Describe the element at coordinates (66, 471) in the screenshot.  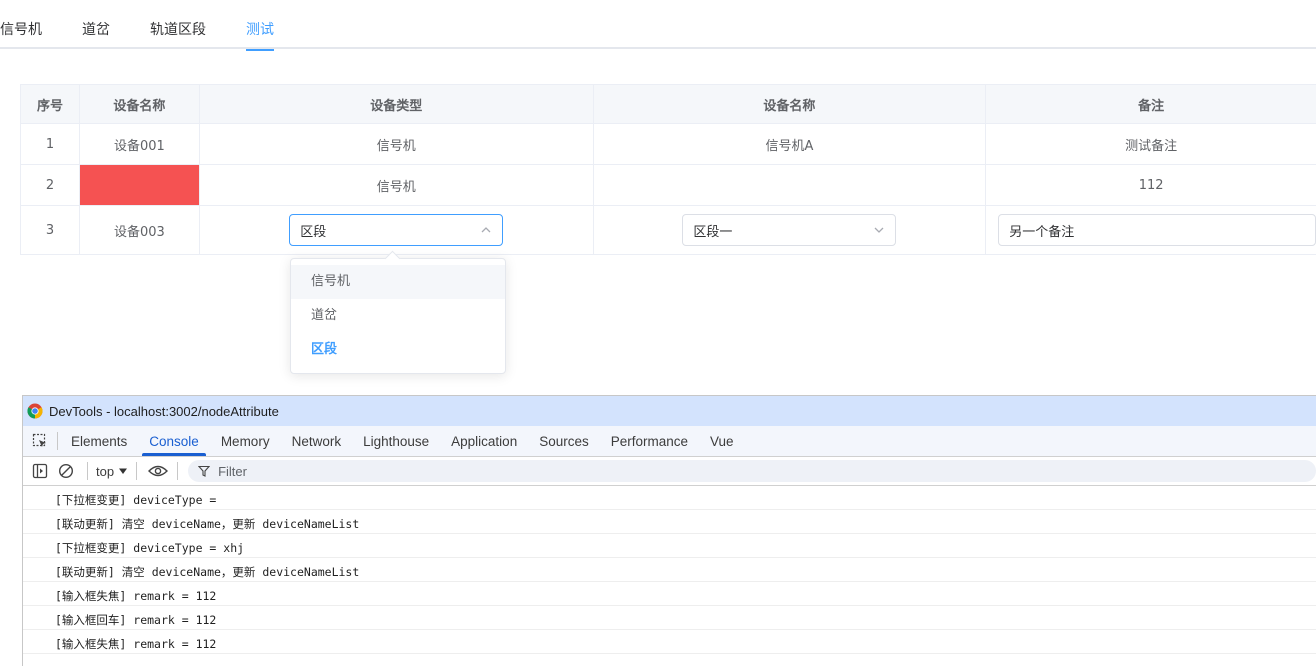
I see `clear-console-icon` at that location.